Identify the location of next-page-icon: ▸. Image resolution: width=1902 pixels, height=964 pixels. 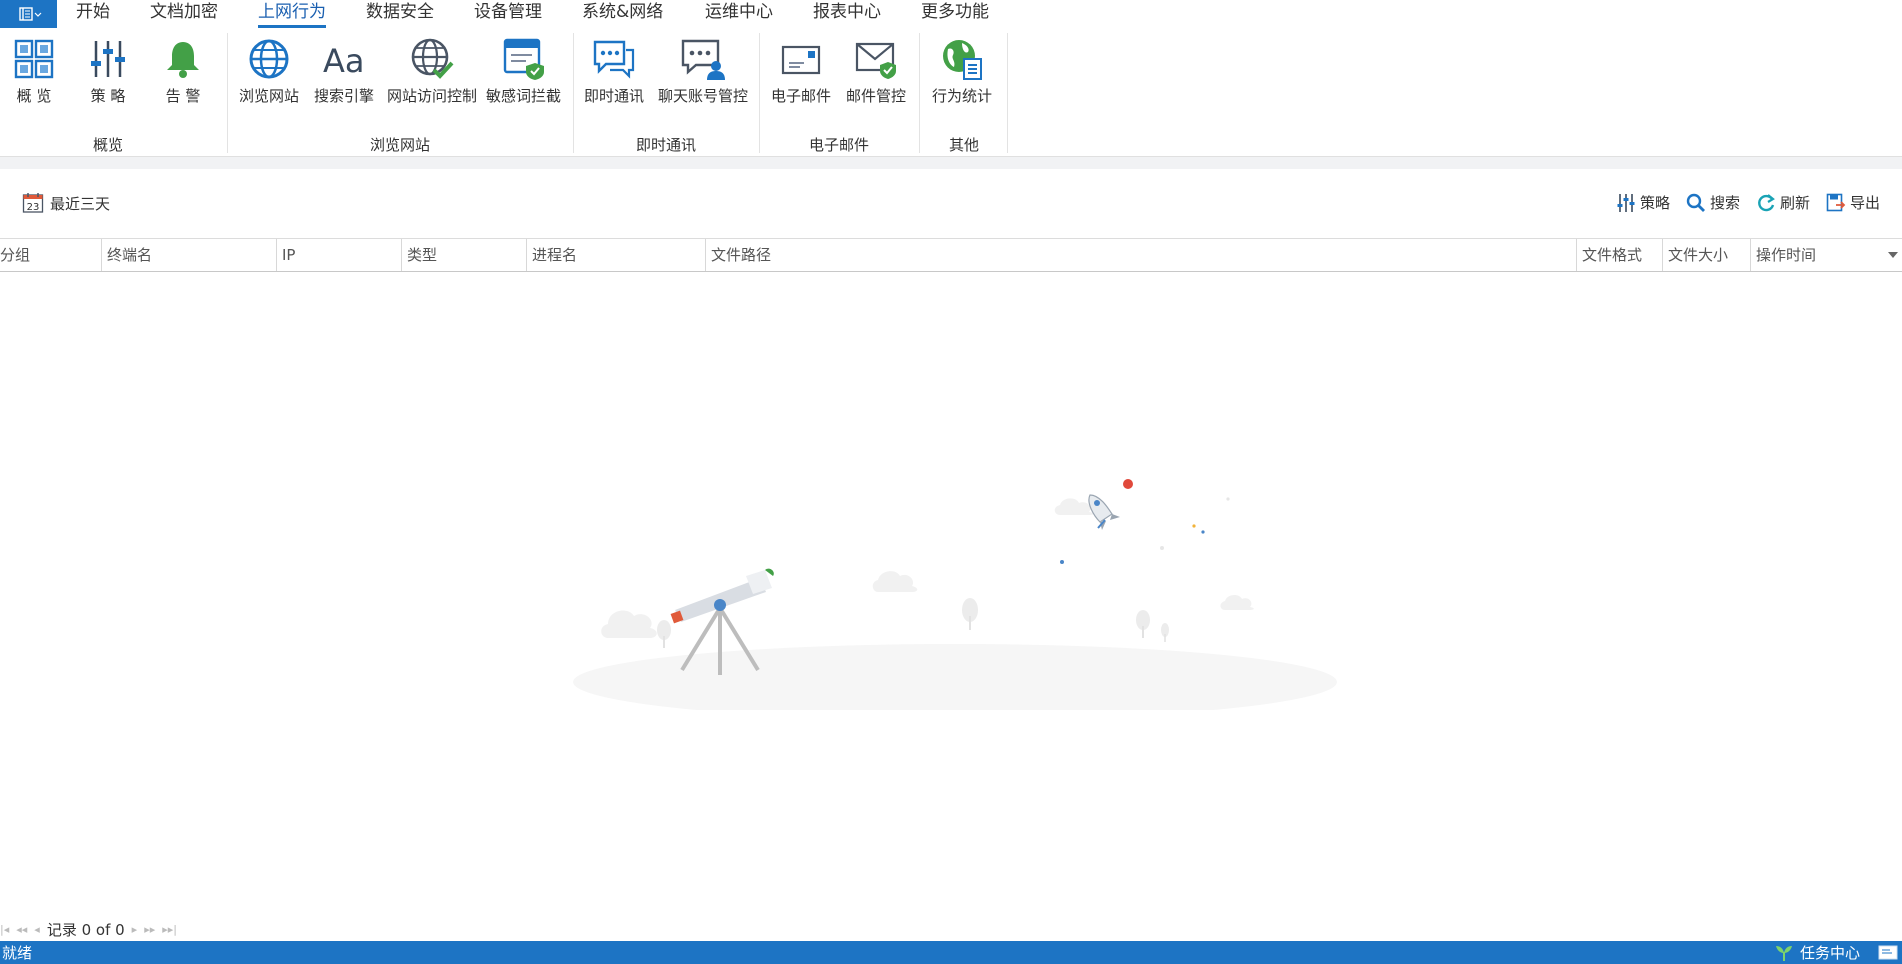
(135, 929).